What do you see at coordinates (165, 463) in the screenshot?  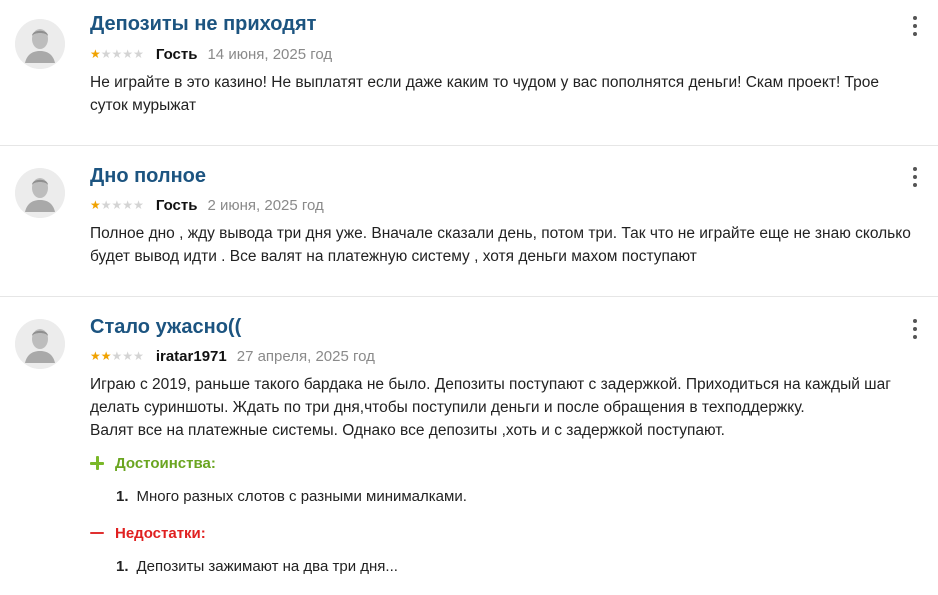 I see `pros-label: Достоинства:` at bounding box center [165, 463].